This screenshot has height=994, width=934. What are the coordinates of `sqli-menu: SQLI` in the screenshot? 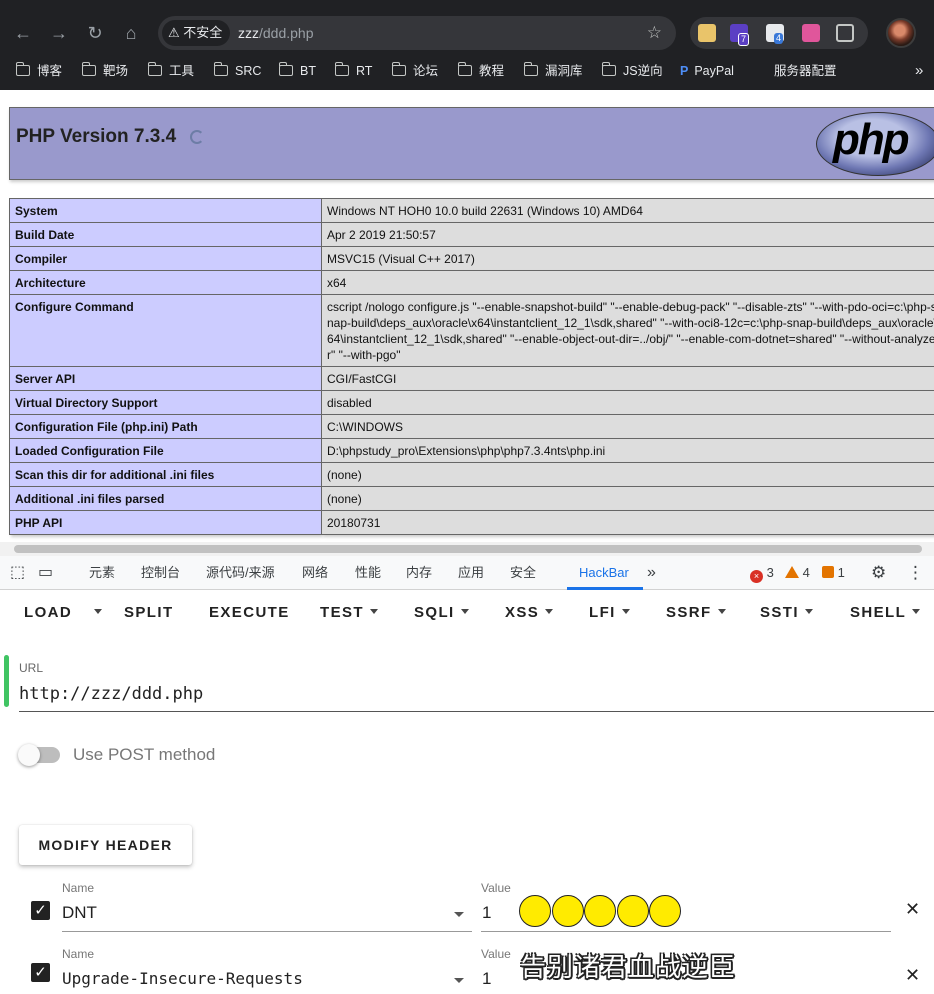 It's located at (441, 612).